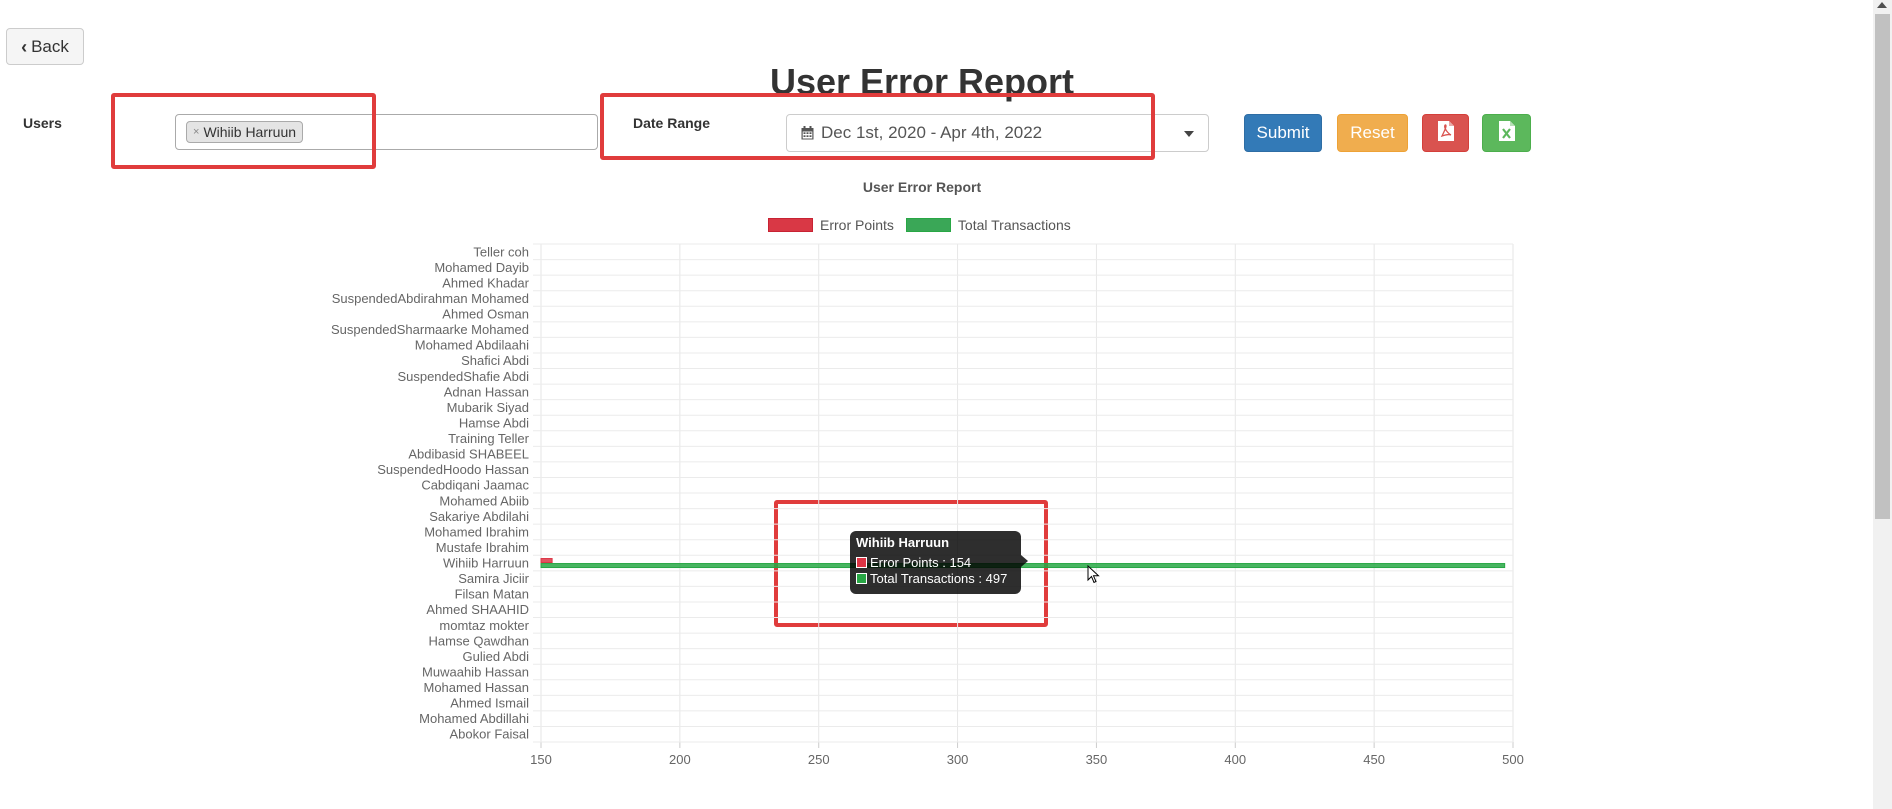 The image size is (1892, 809). What do you see at coordinates (489, 703) in the screenshot?
I see `y-category-label: Ahmed Ismail` at bounding box center [489, 703].